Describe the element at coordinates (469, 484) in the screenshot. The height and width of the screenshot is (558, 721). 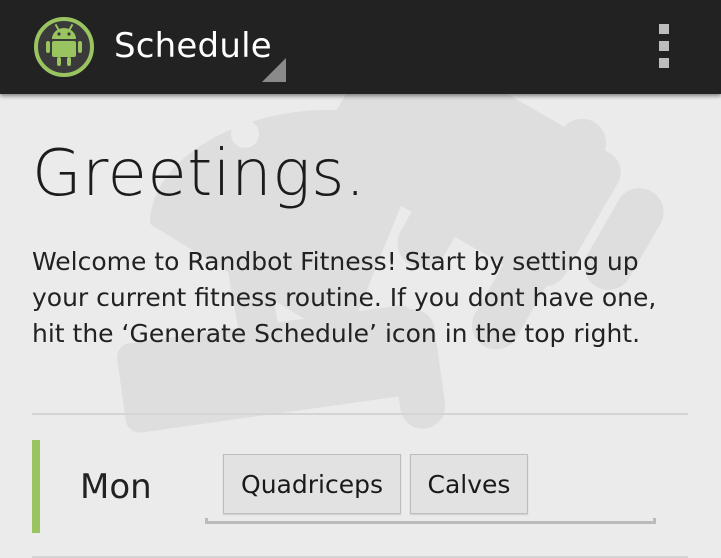
I see `muscle-chip-calves: Calves` at that location.